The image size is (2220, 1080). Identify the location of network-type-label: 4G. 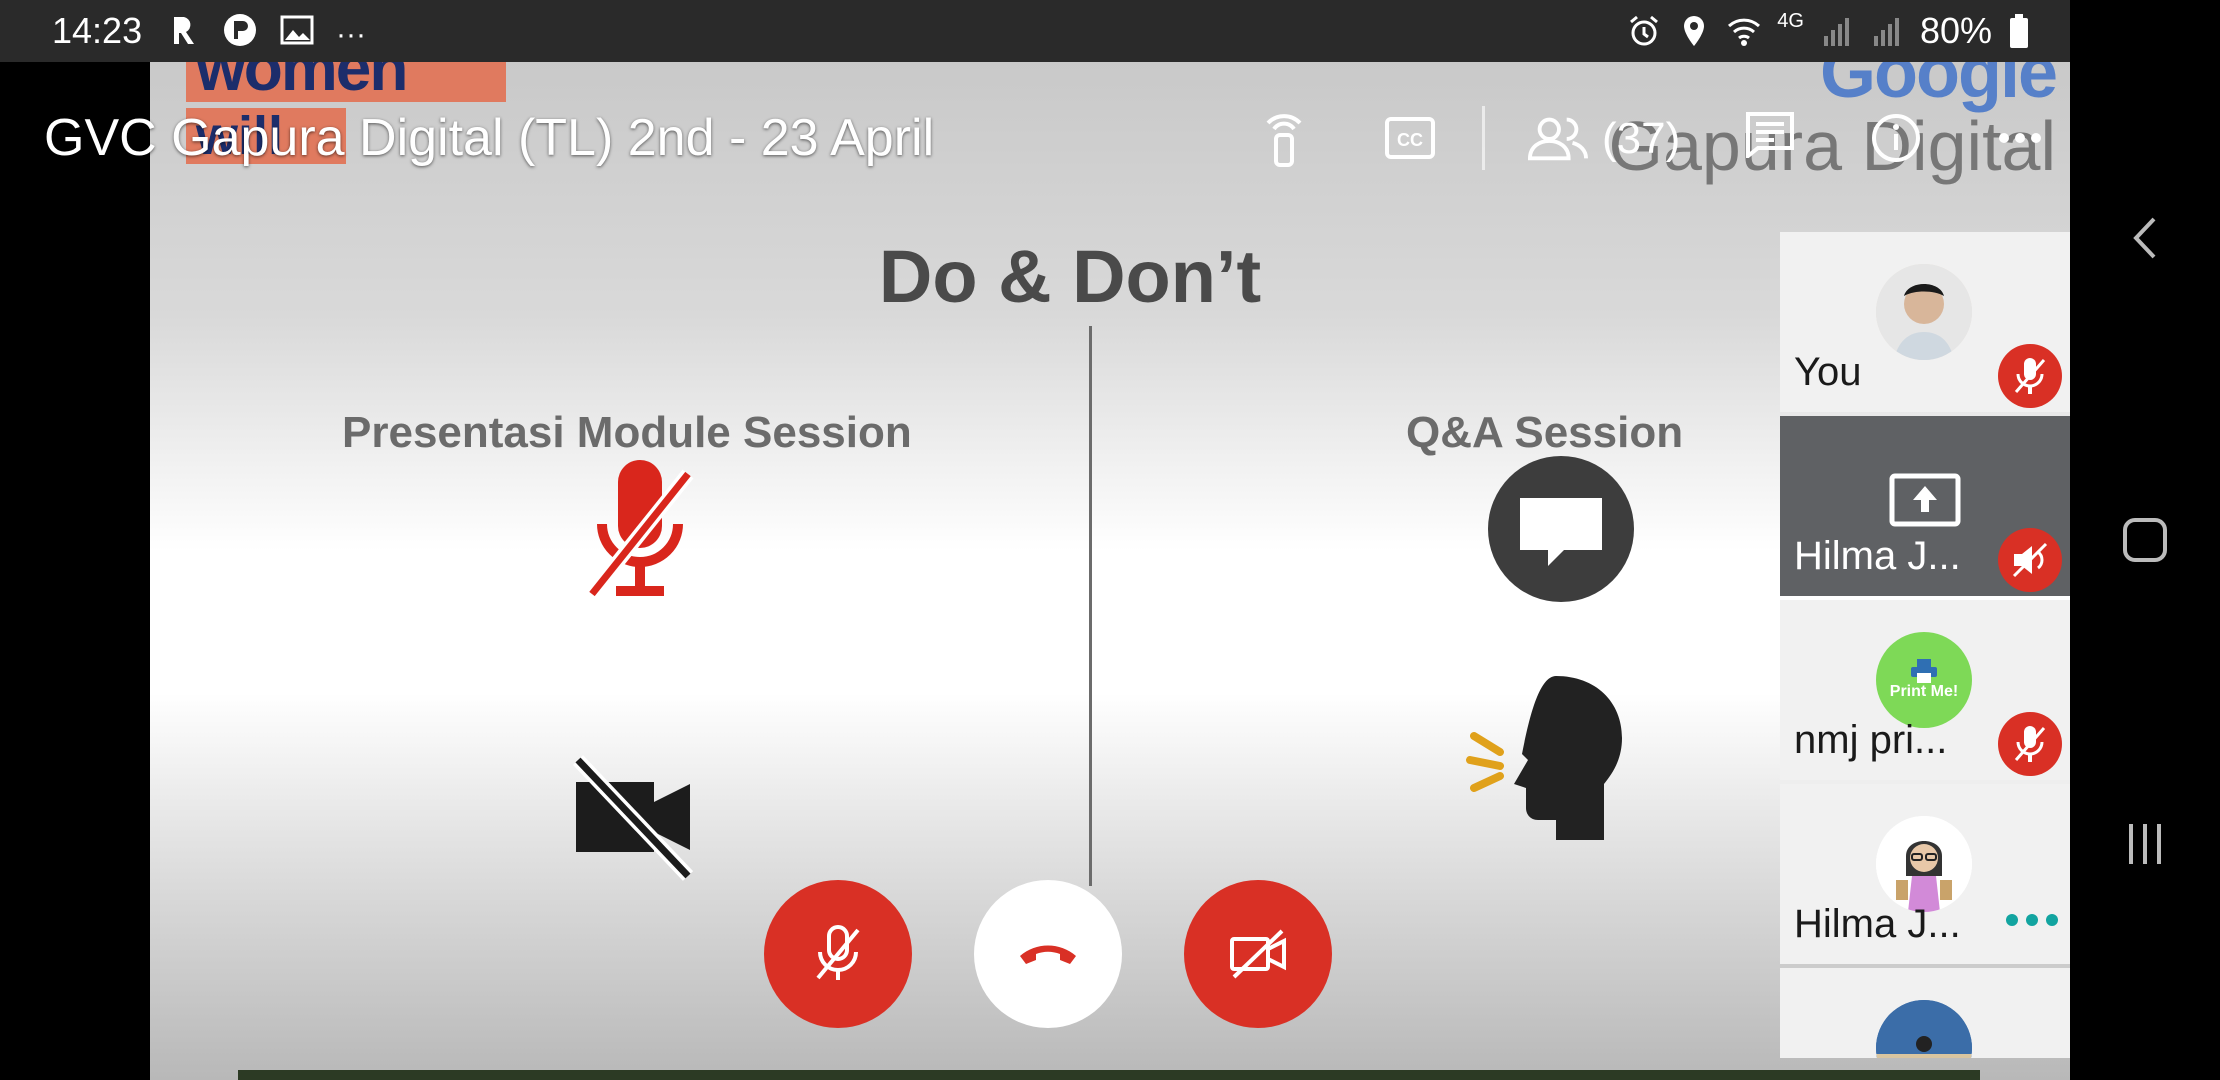
(1790, 21).